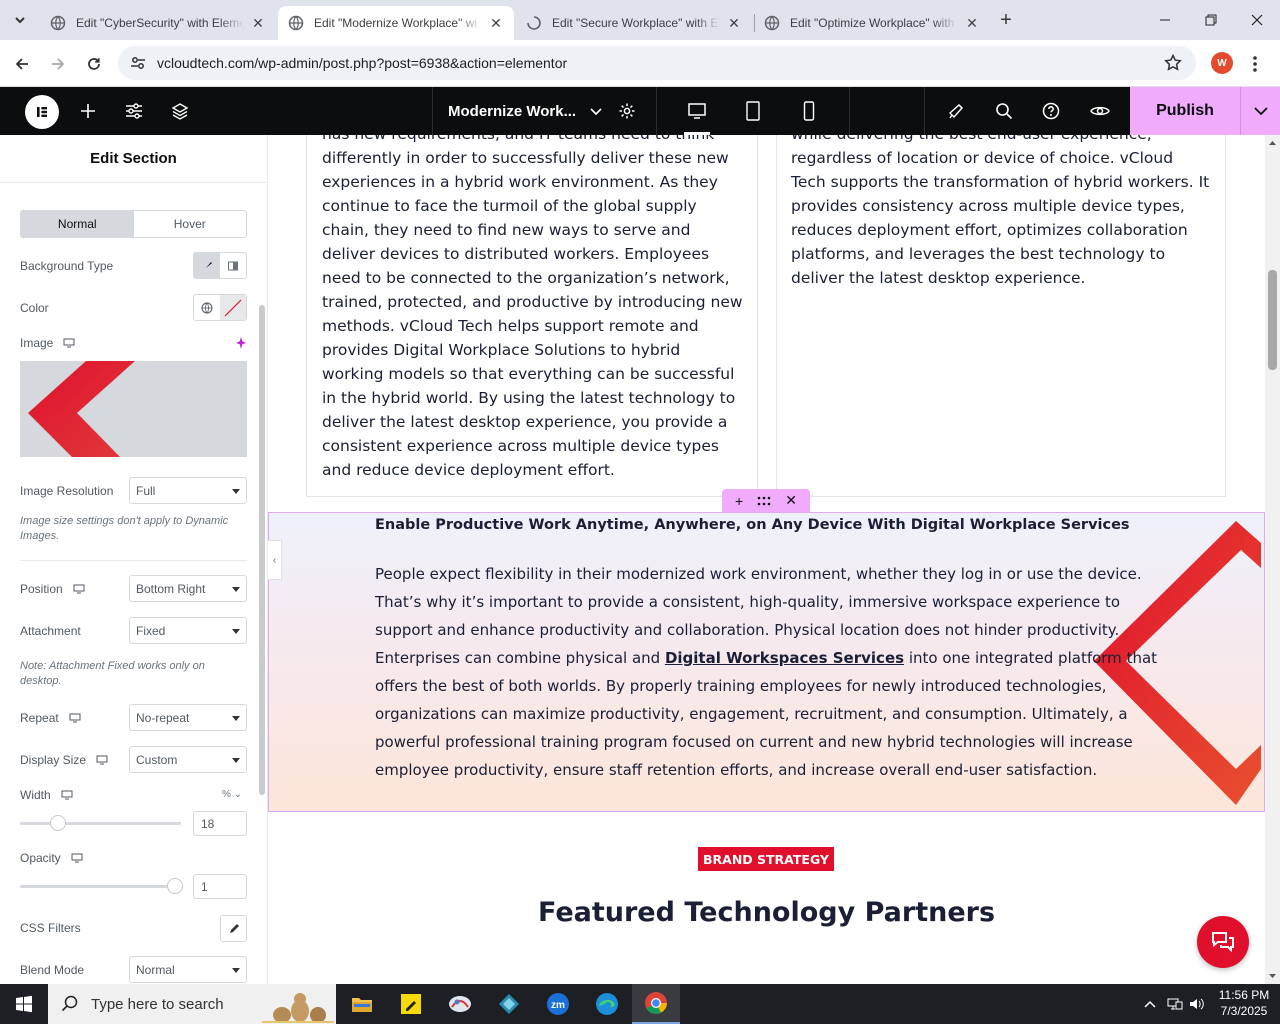 The image size is (1280, 1024). What do you see at coordinates (1211, 20) in the screenshot?
I see `restore-button` at bounding box center [1211, 20].